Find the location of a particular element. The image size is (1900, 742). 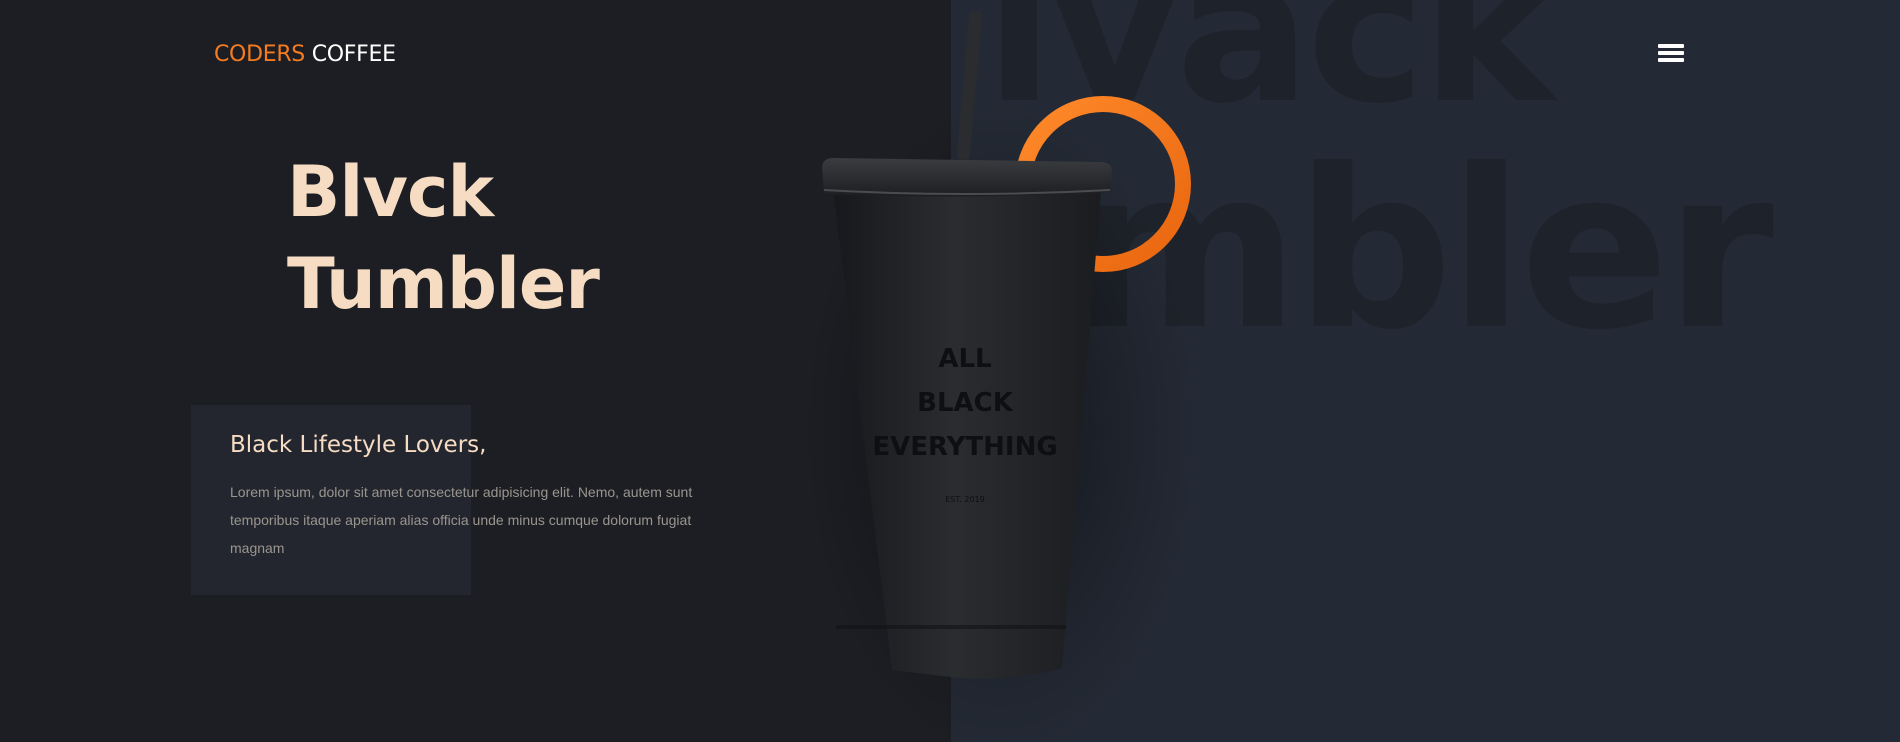

menu-bar-middle is located at coordinates (1671, 53).